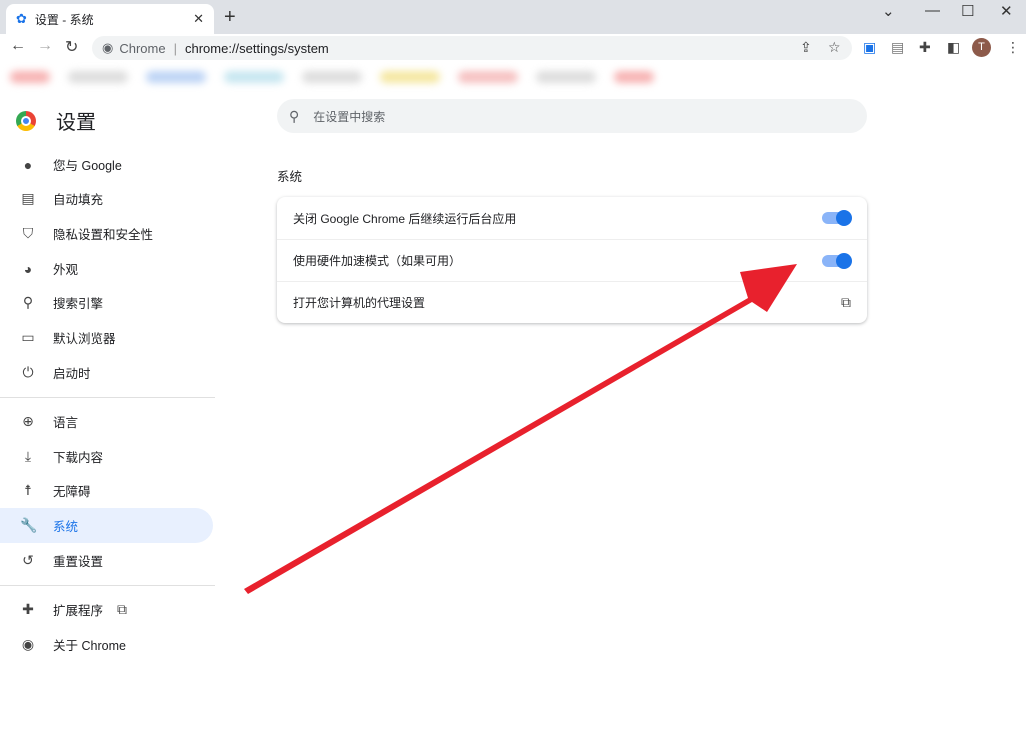  Describe the element at coordinates (106, 456) in the screenshot. I see `sidebar-item: ⤓ 下载内容` at that location.